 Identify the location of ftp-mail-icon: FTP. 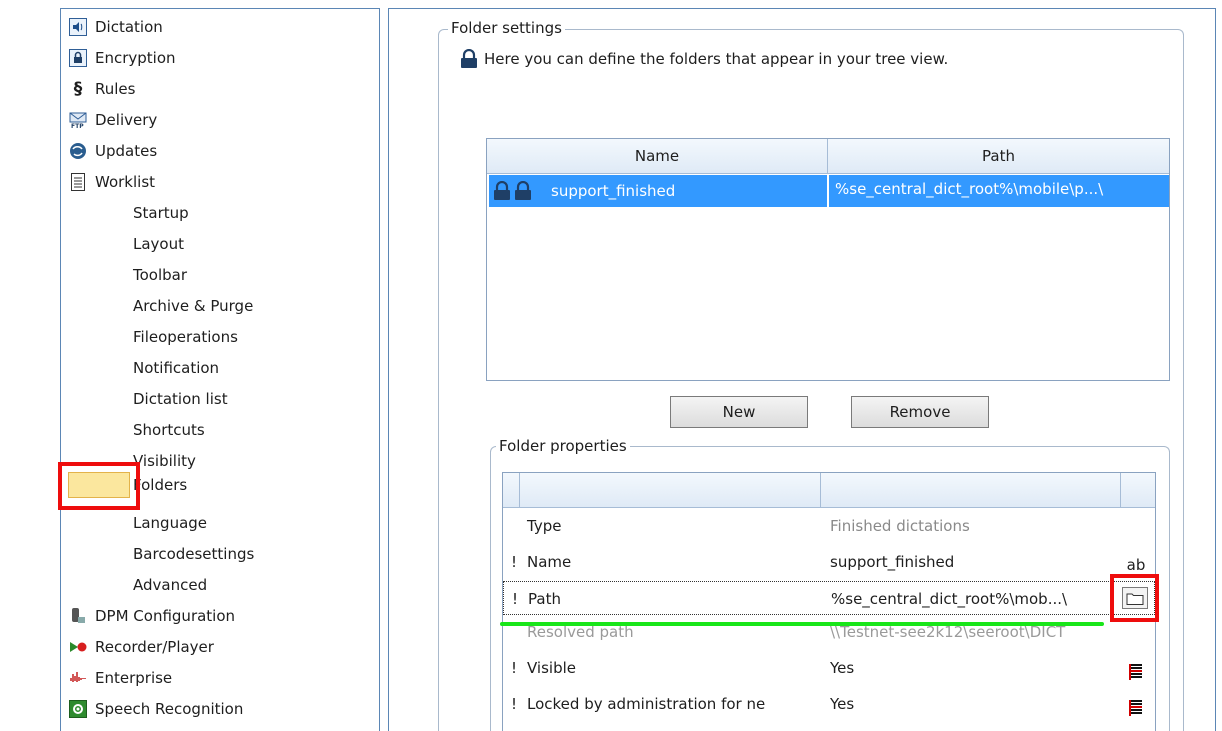
(78, 120).